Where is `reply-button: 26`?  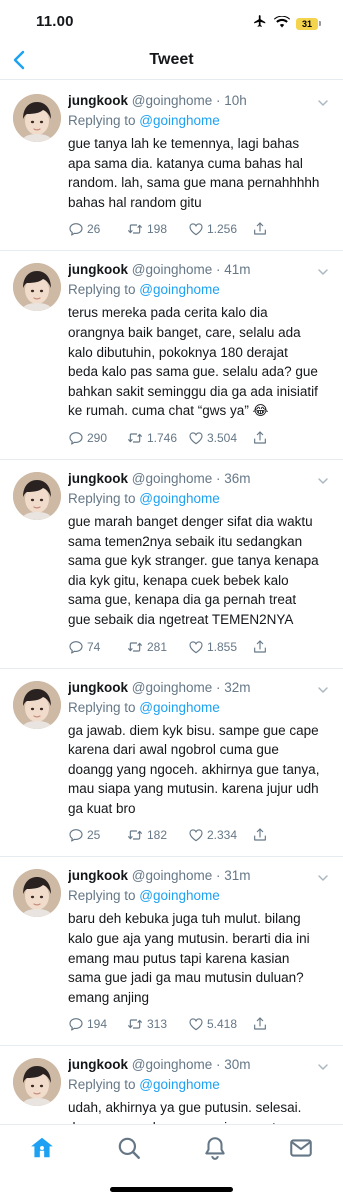
reply-button: 26 is located at coordinates (97, 229).